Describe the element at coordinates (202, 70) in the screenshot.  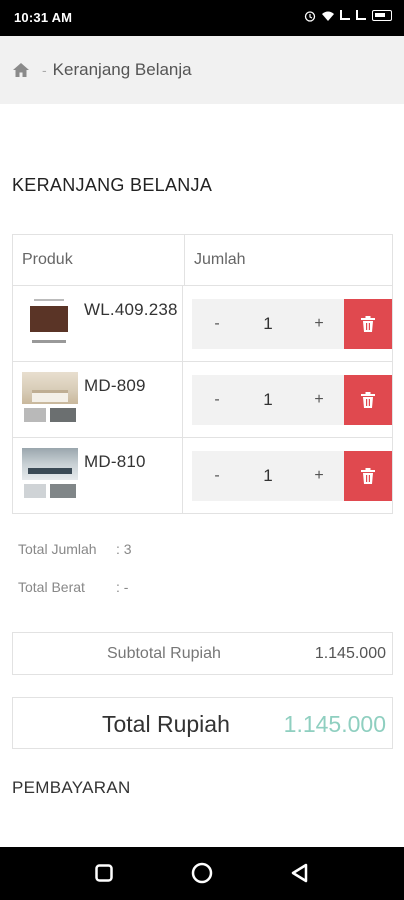
I see `breadcrumb: - Keranjang Belanja` at that location.